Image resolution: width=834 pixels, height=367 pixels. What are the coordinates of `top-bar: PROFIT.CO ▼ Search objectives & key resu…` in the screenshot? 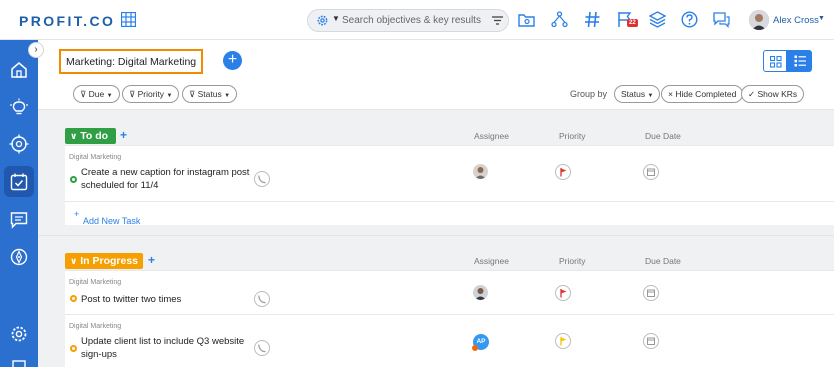 It's located at (417, 20).